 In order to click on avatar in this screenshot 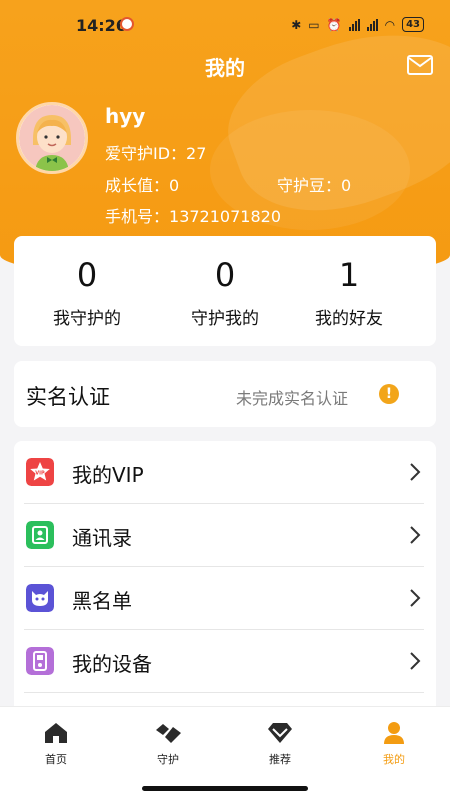, I will do `click(52, 138)`.